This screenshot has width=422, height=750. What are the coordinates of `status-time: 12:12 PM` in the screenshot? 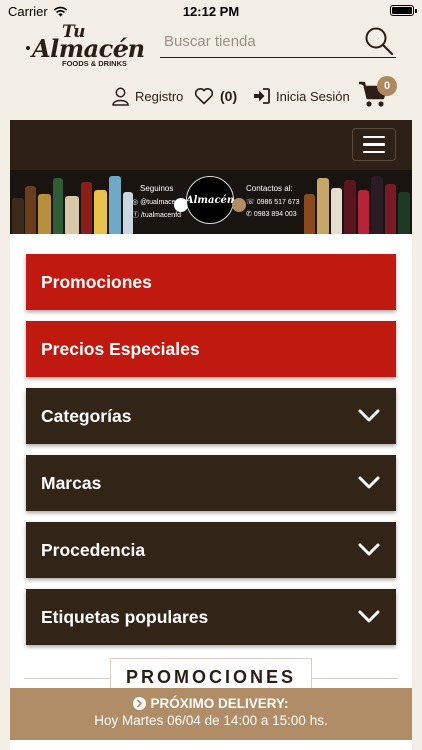 It's located at (211, 11).